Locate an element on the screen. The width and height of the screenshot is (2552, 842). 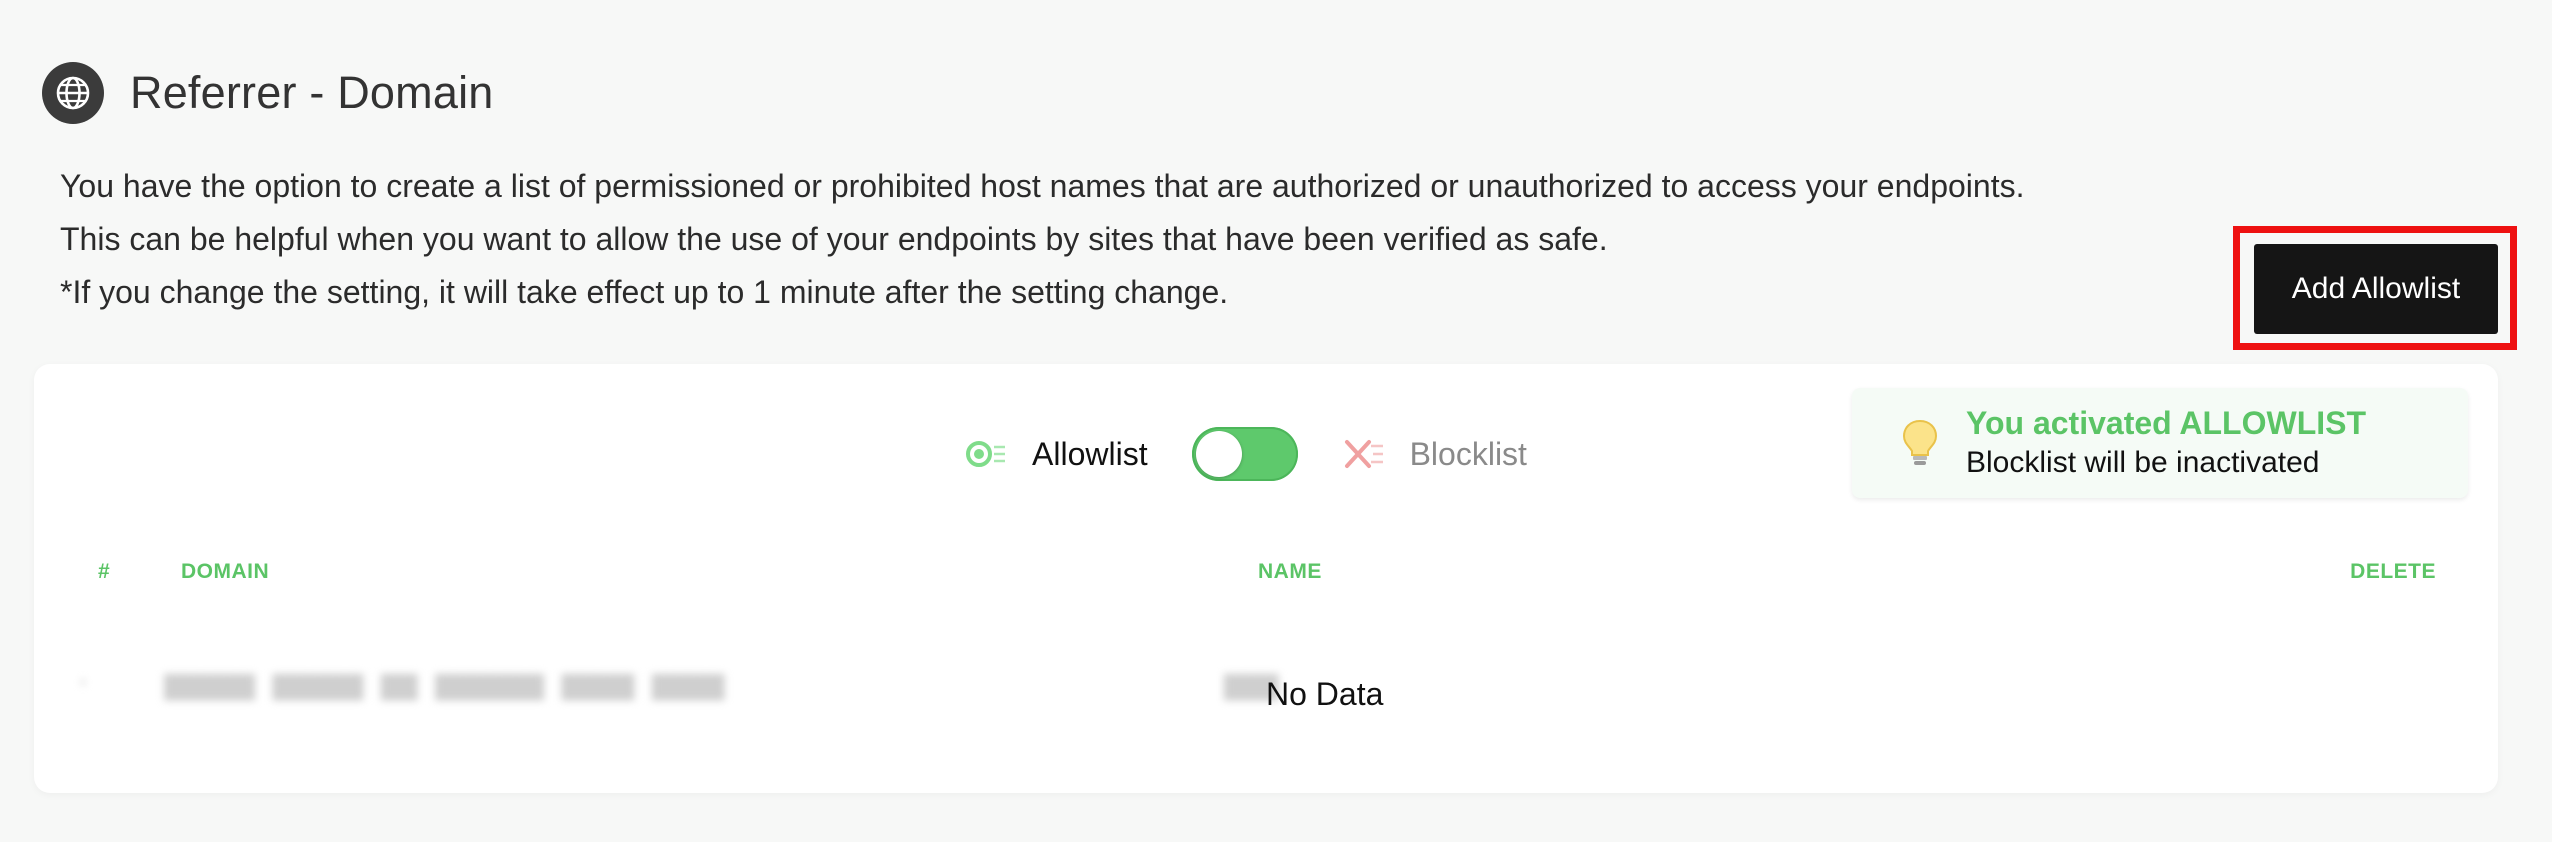
switch-knob is located at coordinates (1218, 454).